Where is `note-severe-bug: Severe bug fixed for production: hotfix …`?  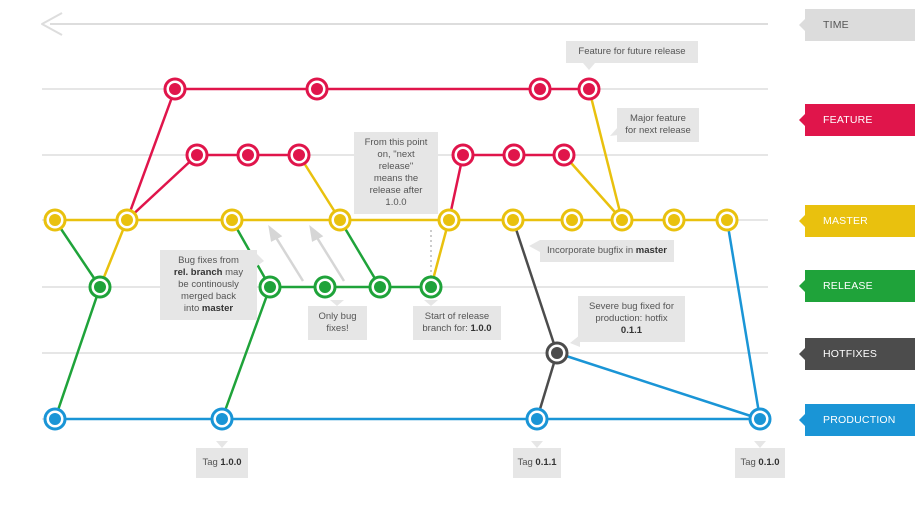 note-severe-bug: Severe bug fixed for production: hotfix … is located at coordinates (631, 319).